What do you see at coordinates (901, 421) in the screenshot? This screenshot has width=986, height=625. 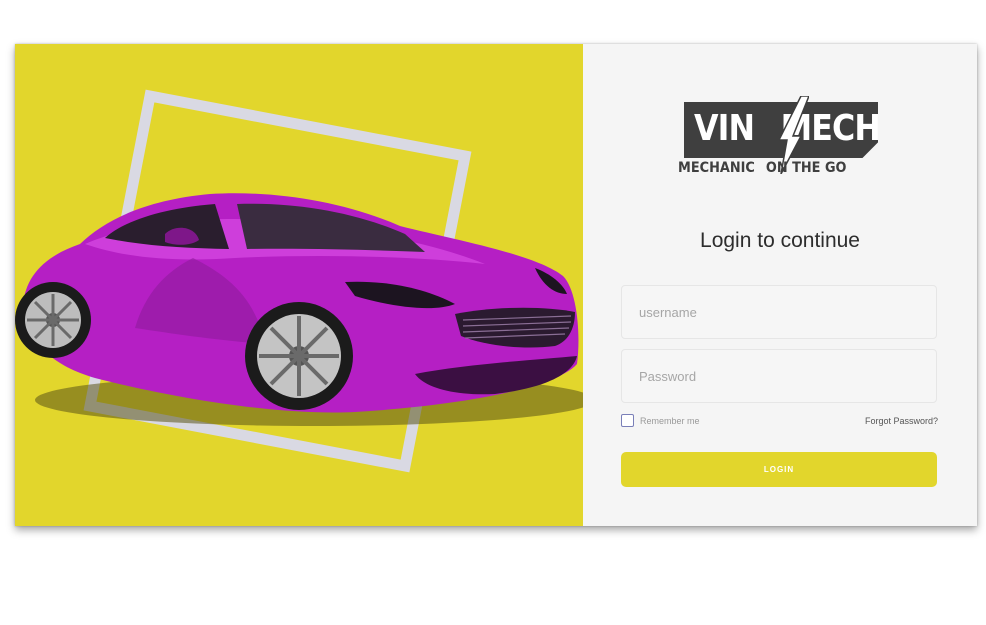 I see `forgot-password-link: Forgot Password?` at bounding box center [901, 421].